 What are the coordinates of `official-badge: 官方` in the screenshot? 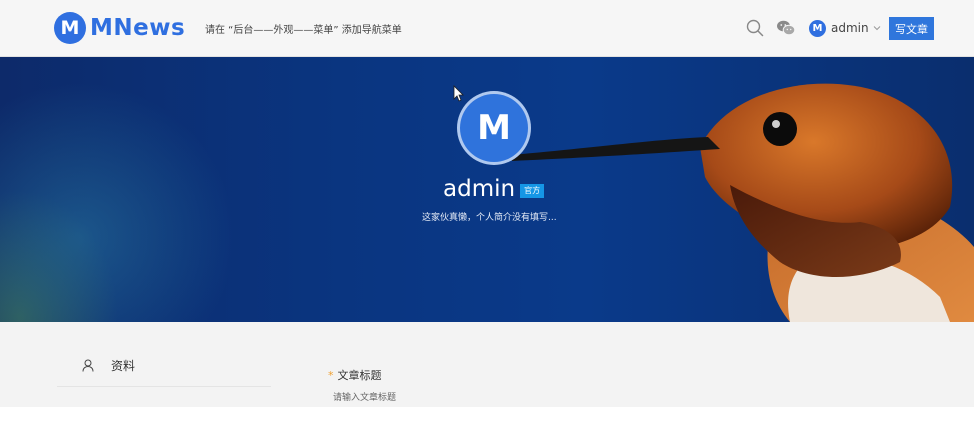 It's located at (532, 190).